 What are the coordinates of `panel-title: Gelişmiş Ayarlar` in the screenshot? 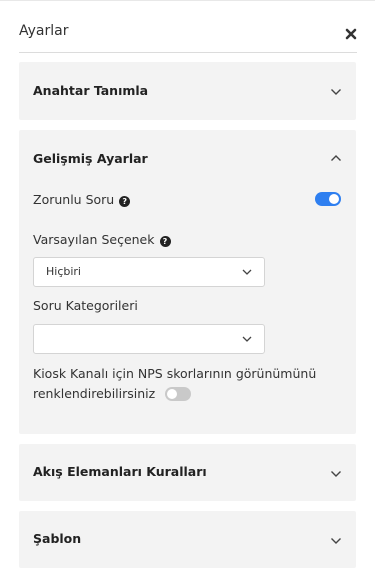 It's located at (90, 158).